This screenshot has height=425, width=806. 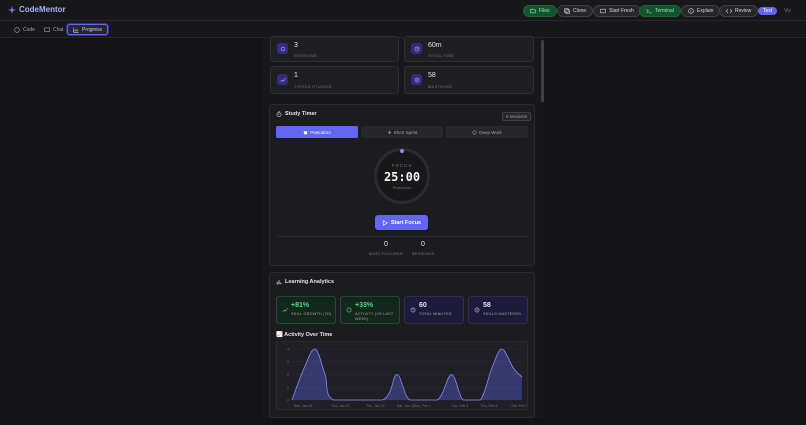 What do you see at coordinates (334, 49) in the screenshot?
I see `stat-card-sessions: 3 SESSIONS` at bounding box center [334, 49].